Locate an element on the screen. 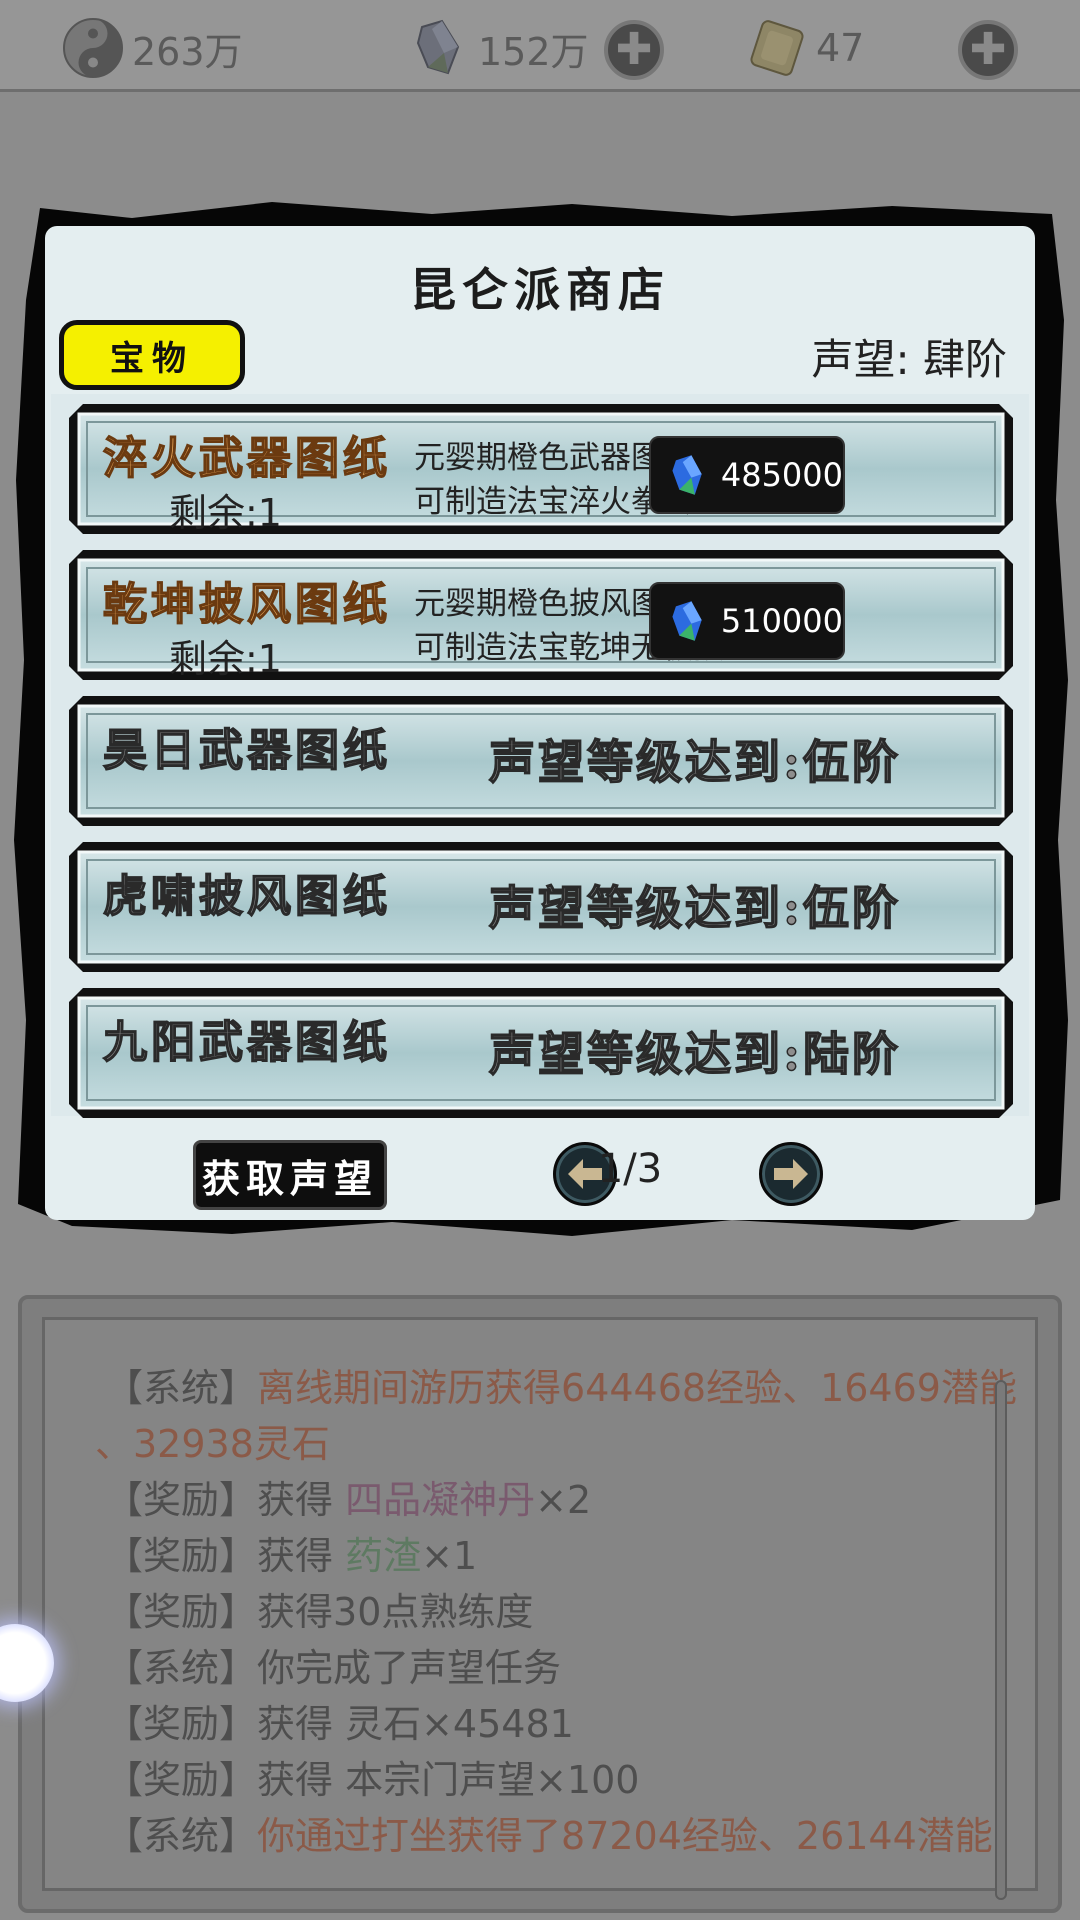 The image size is (1080, 1920). gem-icon is located at coordinates (438, 47).